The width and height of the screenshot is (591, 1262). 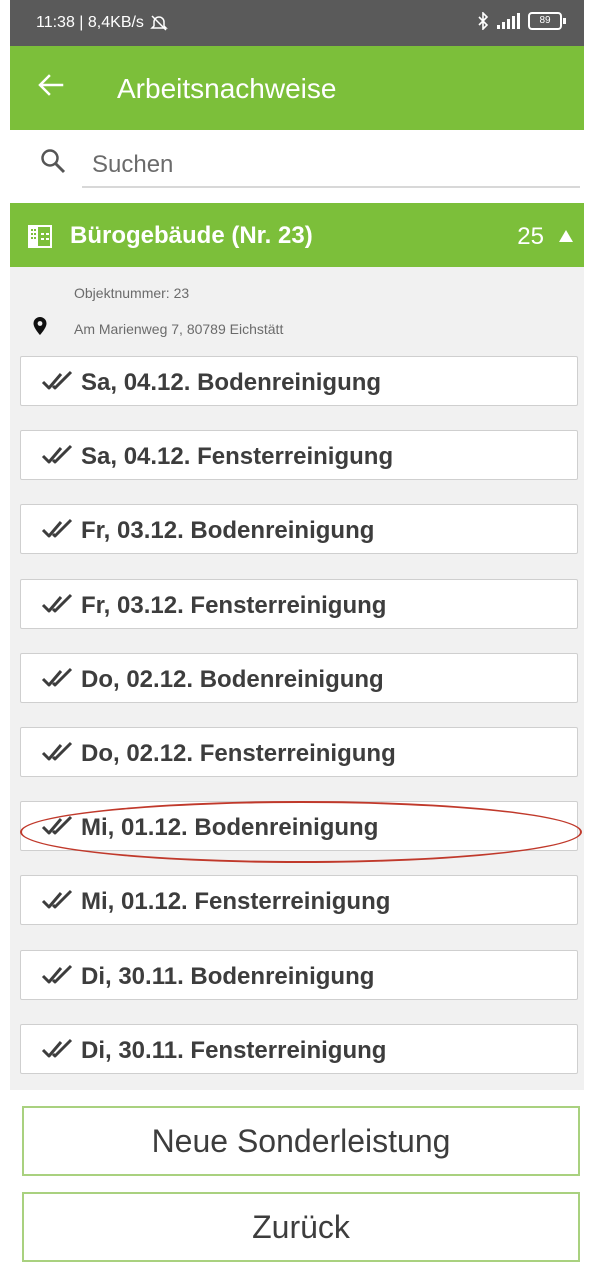 What do you see at coordinates (159, 23) in the screenshot?
I see `alarm-off-icon` at bounding box center [159, 23].